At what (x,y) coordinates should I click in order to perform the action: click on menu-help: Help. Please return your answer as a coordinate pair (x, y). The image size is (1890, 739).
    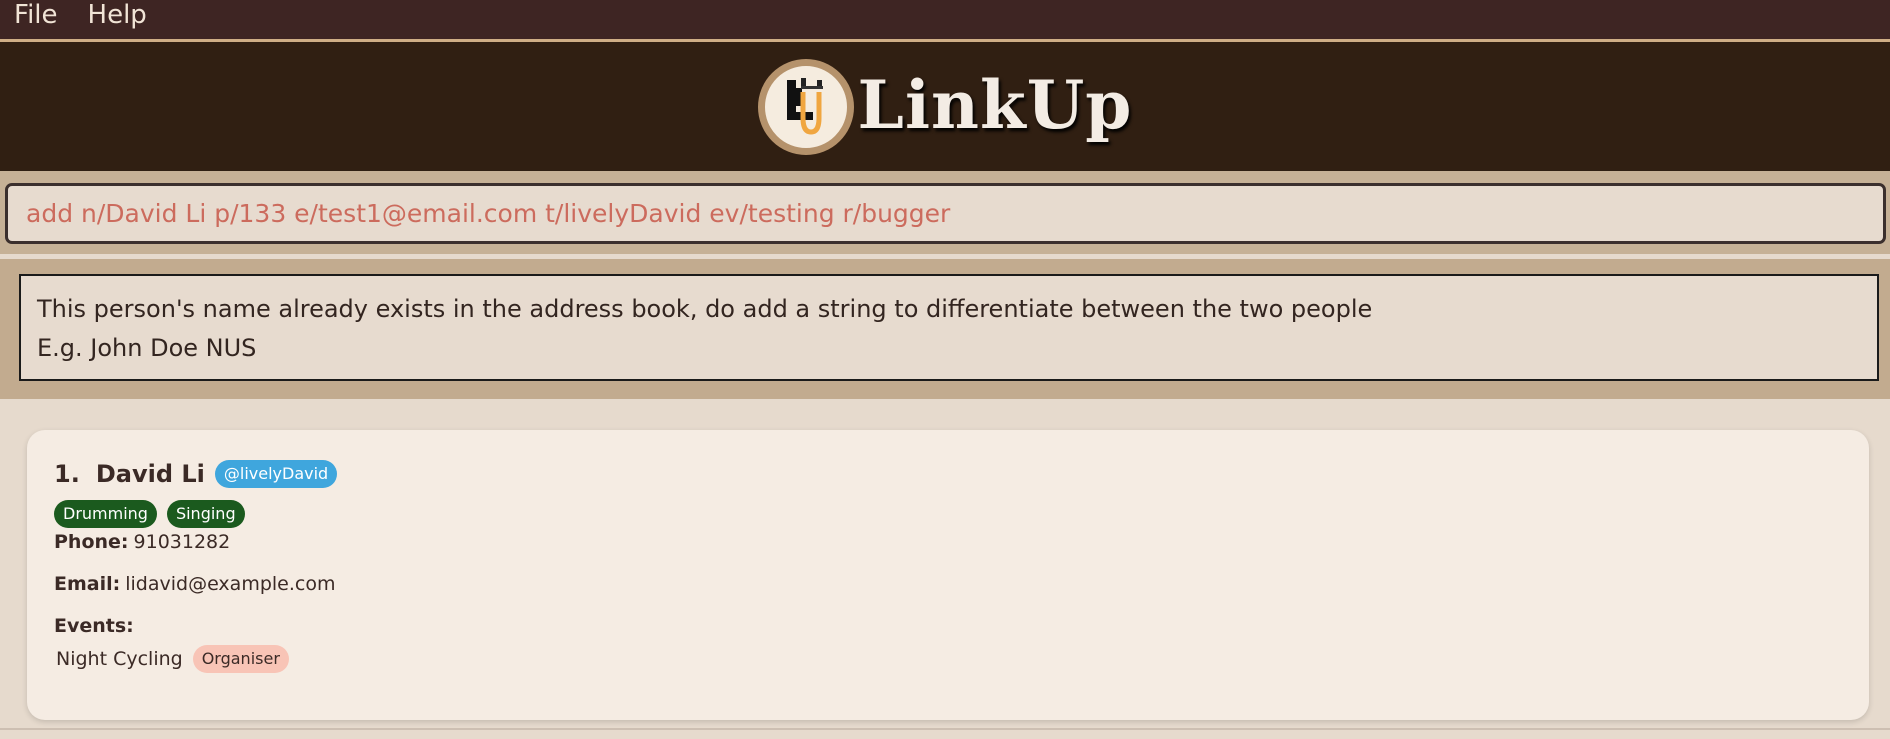
    Looking at the image, I should click on (117, 15).